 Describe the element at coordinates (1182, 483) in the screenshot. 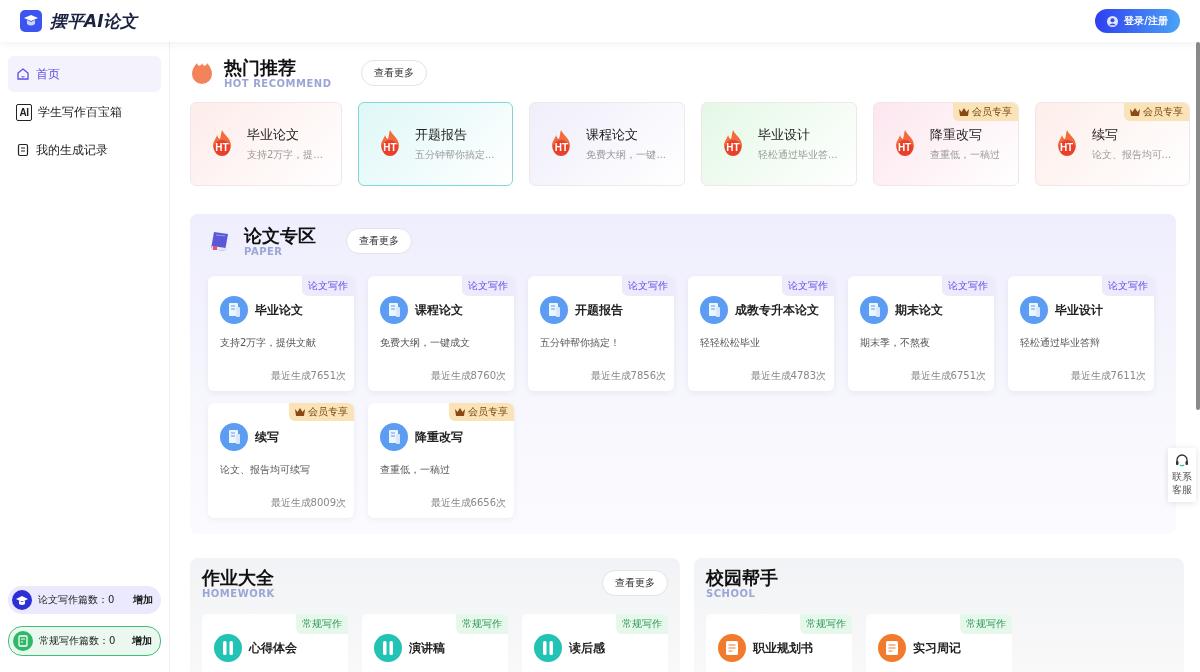

I see `contact-label: 联系客服` at that location.